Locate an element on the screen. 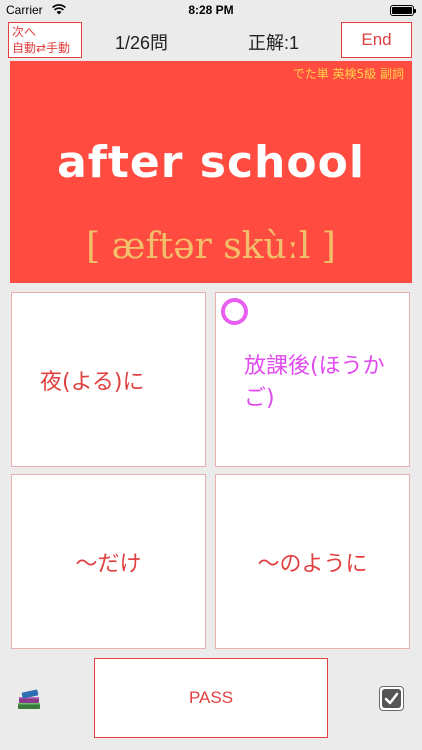 This screenshot has width=422, height=750. status-bar: Carrier 8:28 PM is located at coordinates (211, 10).